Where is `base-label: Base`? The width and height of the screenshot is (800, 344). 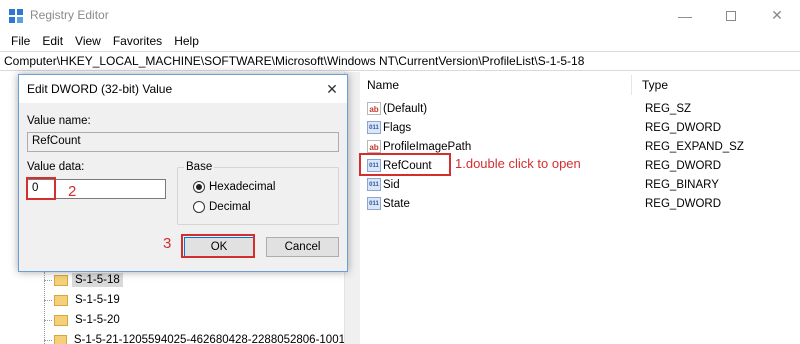
base-label: Base is located at coordinates (199, 167).